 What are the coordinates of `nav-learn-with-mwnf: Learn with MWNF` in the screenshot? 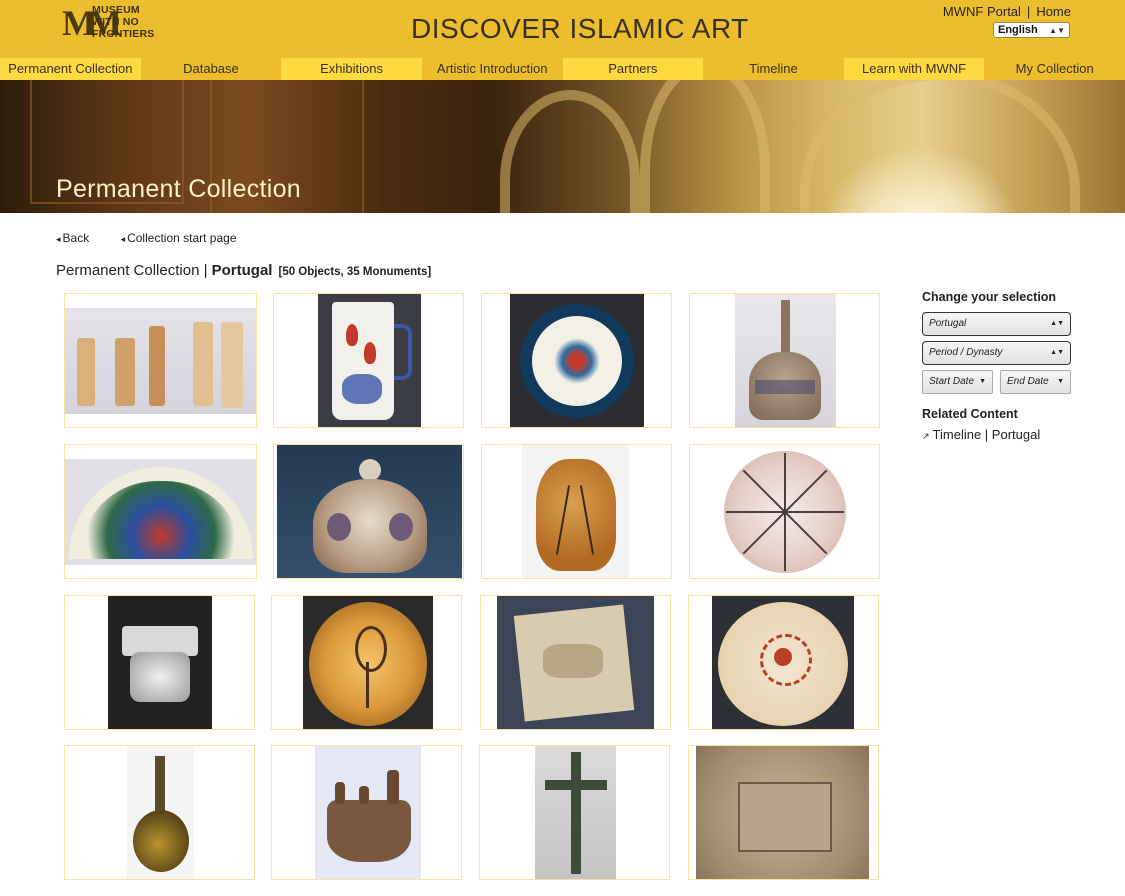 It's located at (914, 69).